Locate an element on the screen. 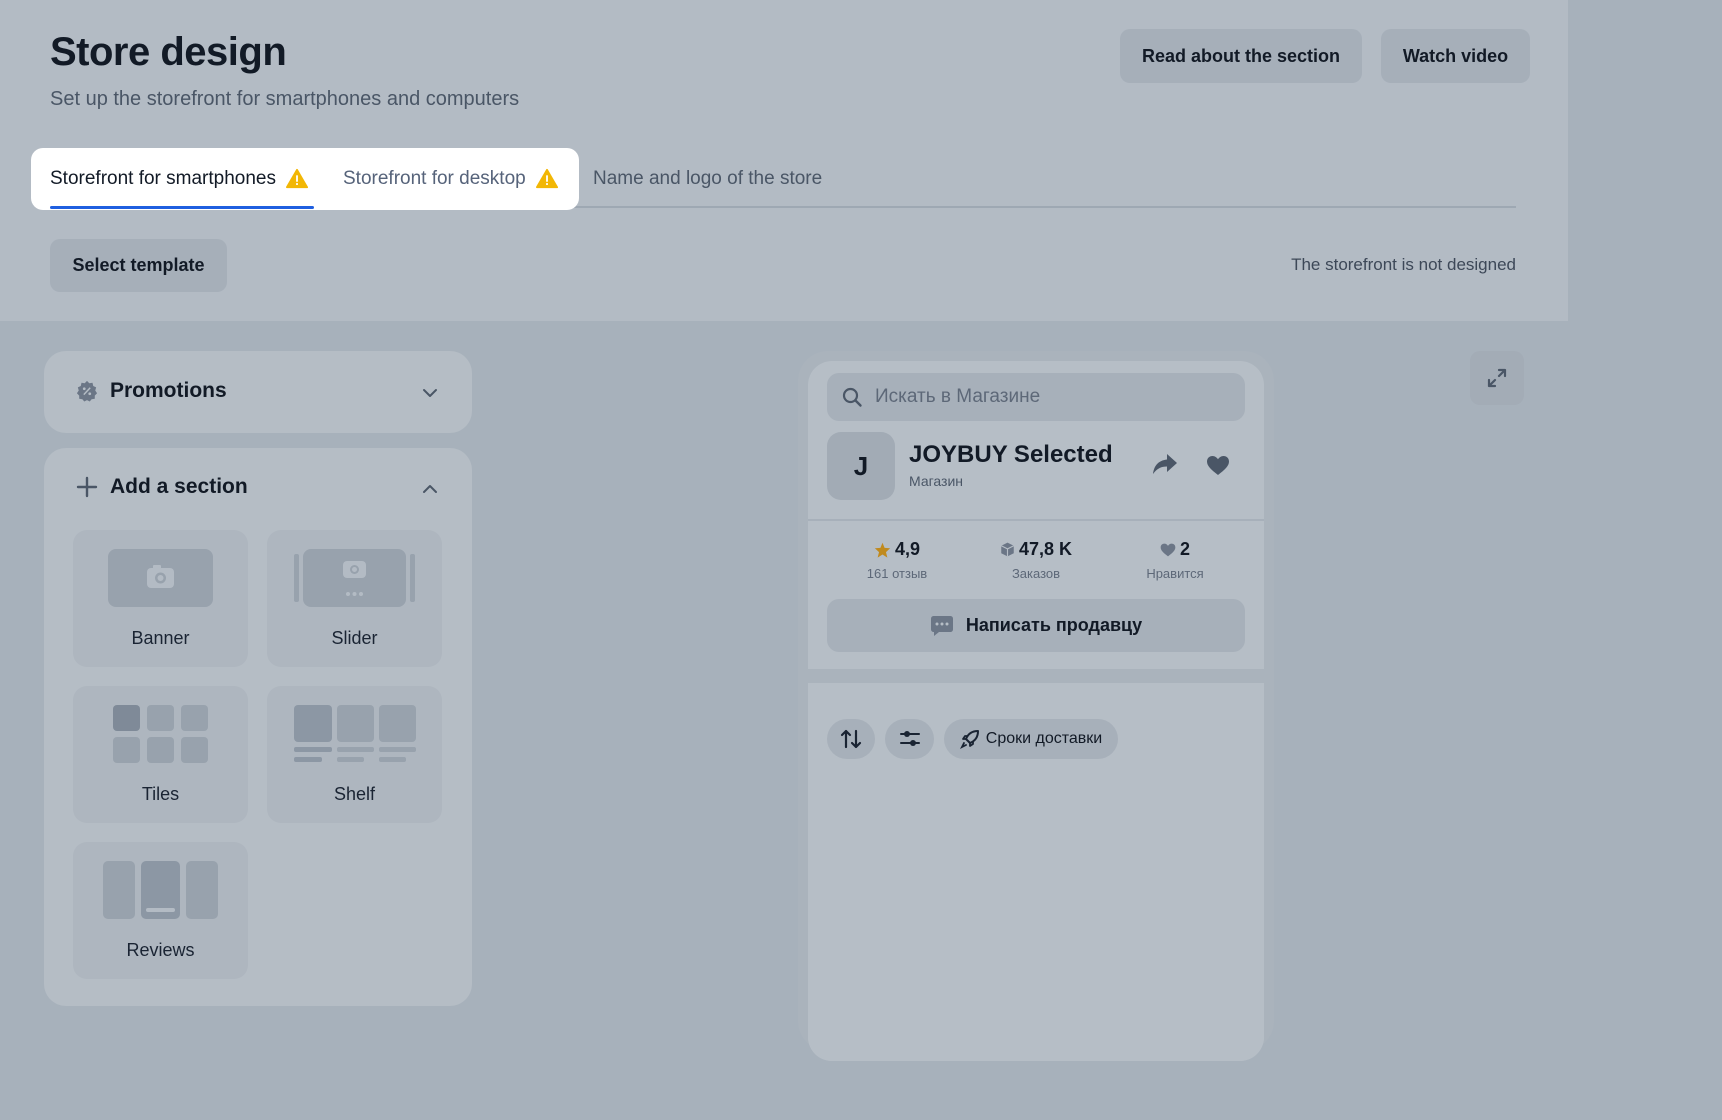 This screenshot has width=1722, height=1120. stat-label: Заказов is located at coordinates (1036, 573).